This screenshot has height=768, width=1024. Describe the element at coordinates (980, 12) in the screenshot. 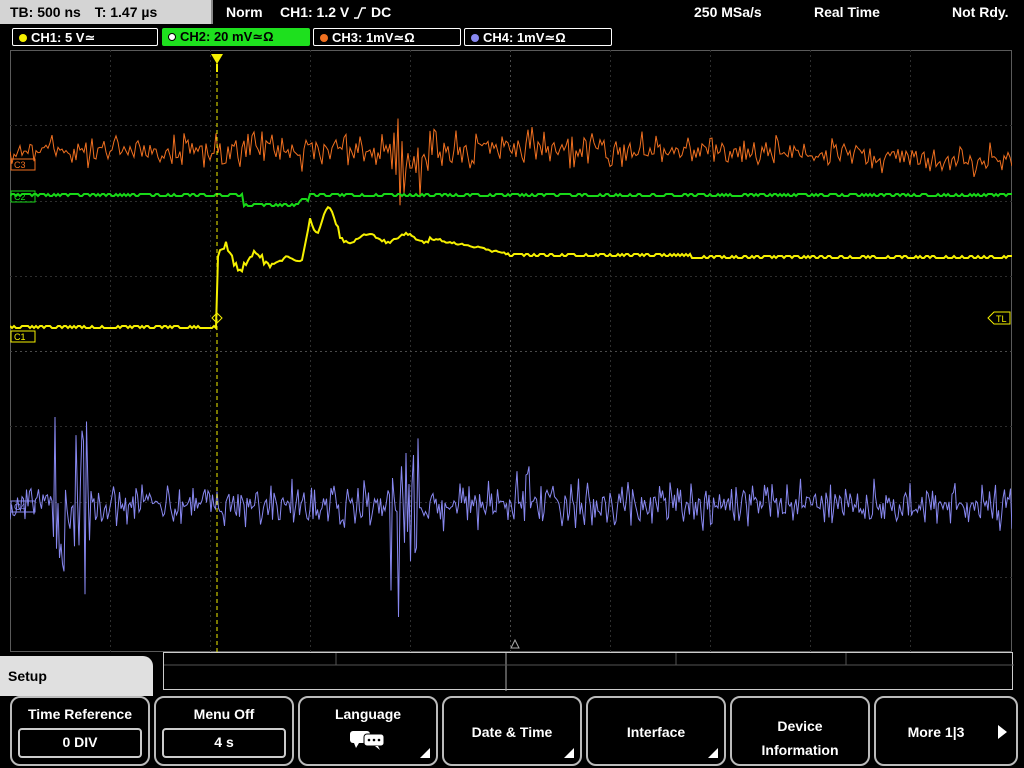

I see `acquisition-state: Not Rdy.` at that location.